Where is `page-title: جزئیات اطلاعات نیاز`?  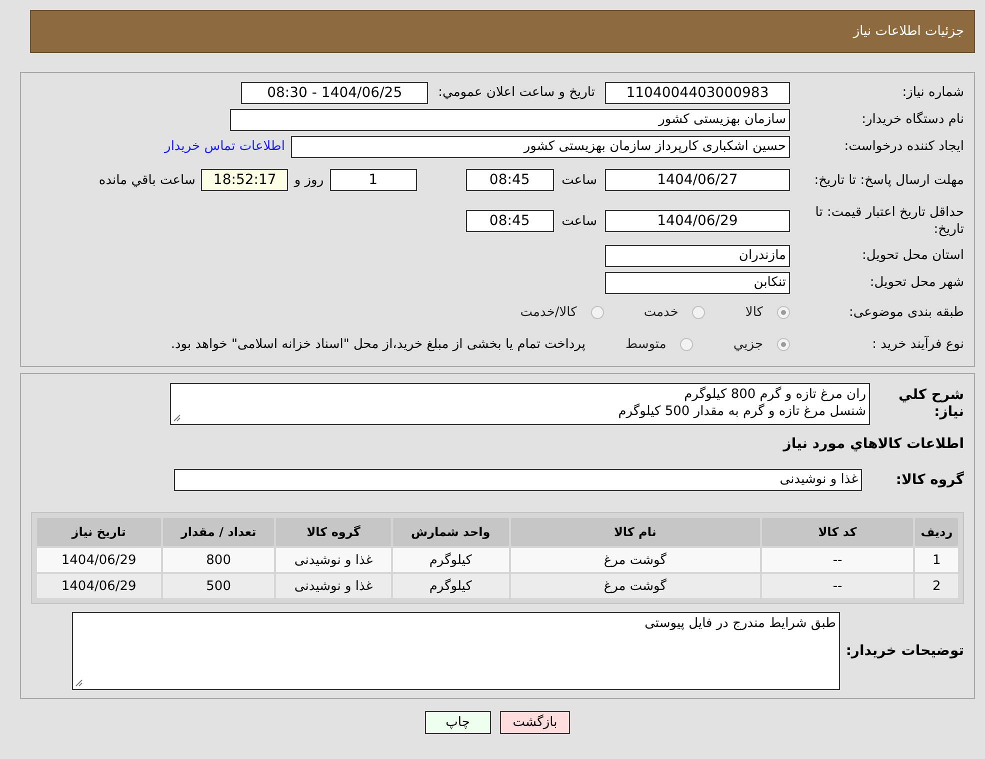 page-title: جزئیات اطلاعات نیاز is located at coordinates (908, 31).